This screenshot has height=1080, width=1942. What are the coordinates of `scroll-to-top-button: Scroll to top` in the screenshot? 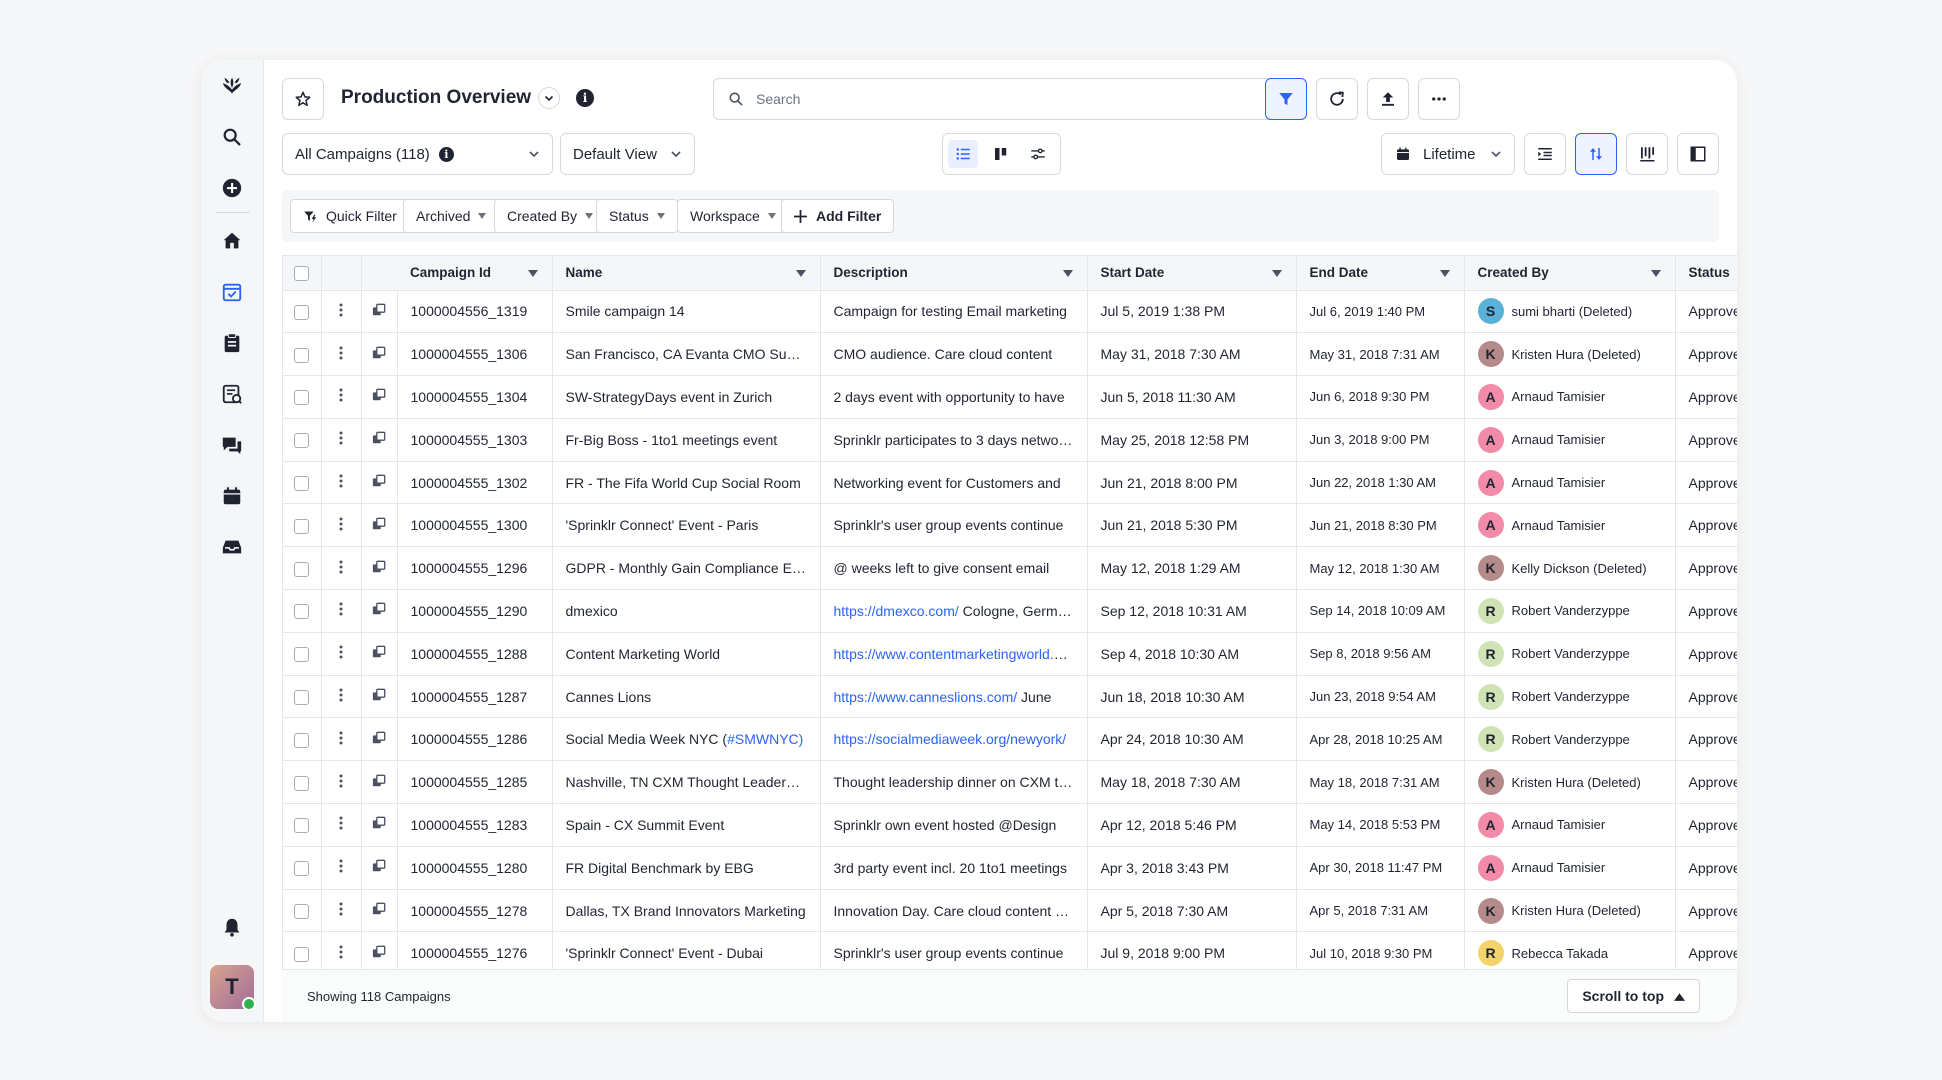 It's located at (1633, 996).